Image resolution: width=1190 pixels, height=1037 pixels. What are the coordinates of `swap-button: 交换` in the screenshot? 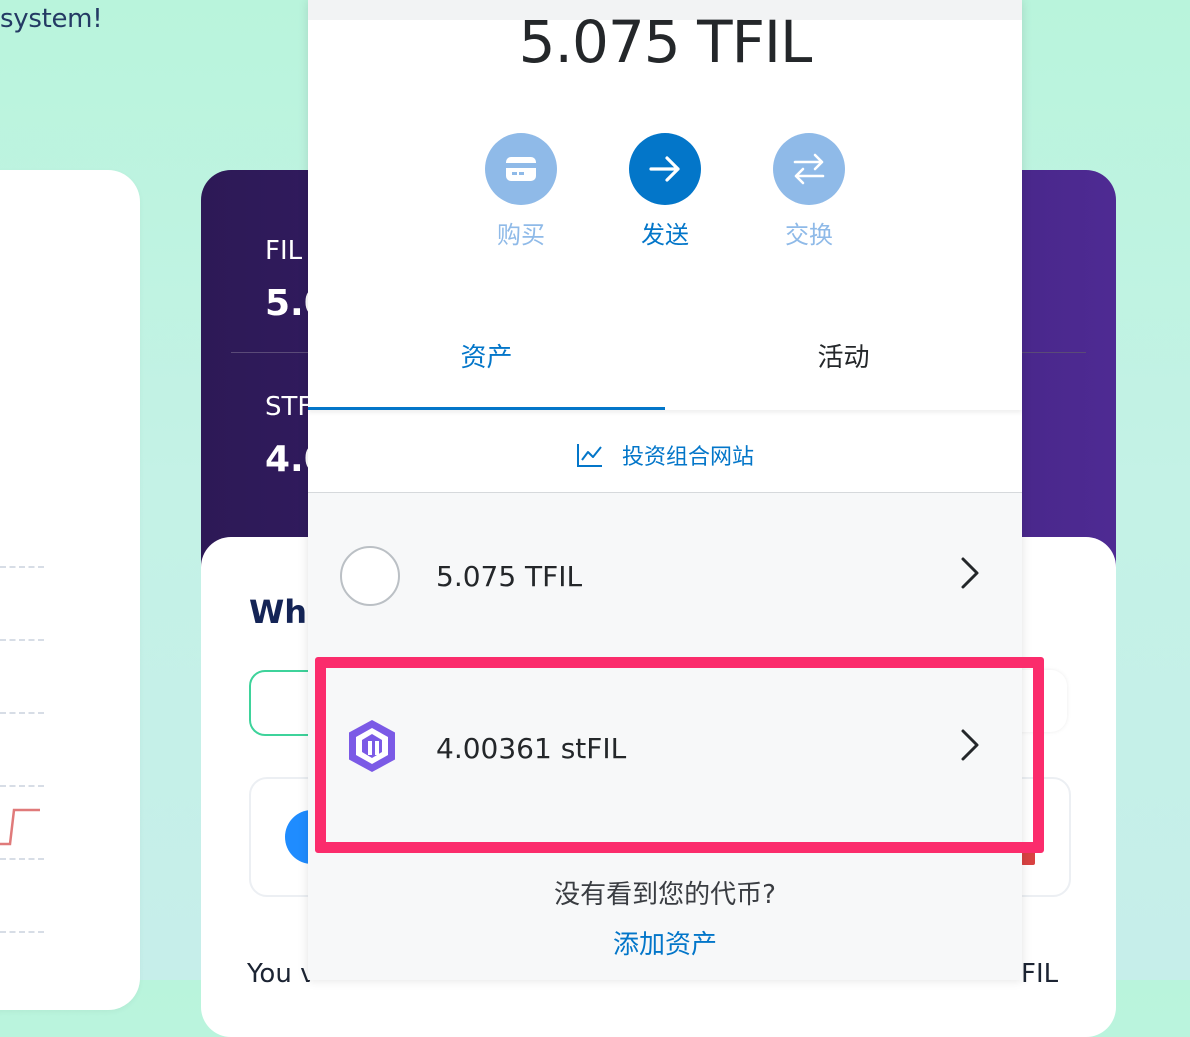 It's located at (809, 191).